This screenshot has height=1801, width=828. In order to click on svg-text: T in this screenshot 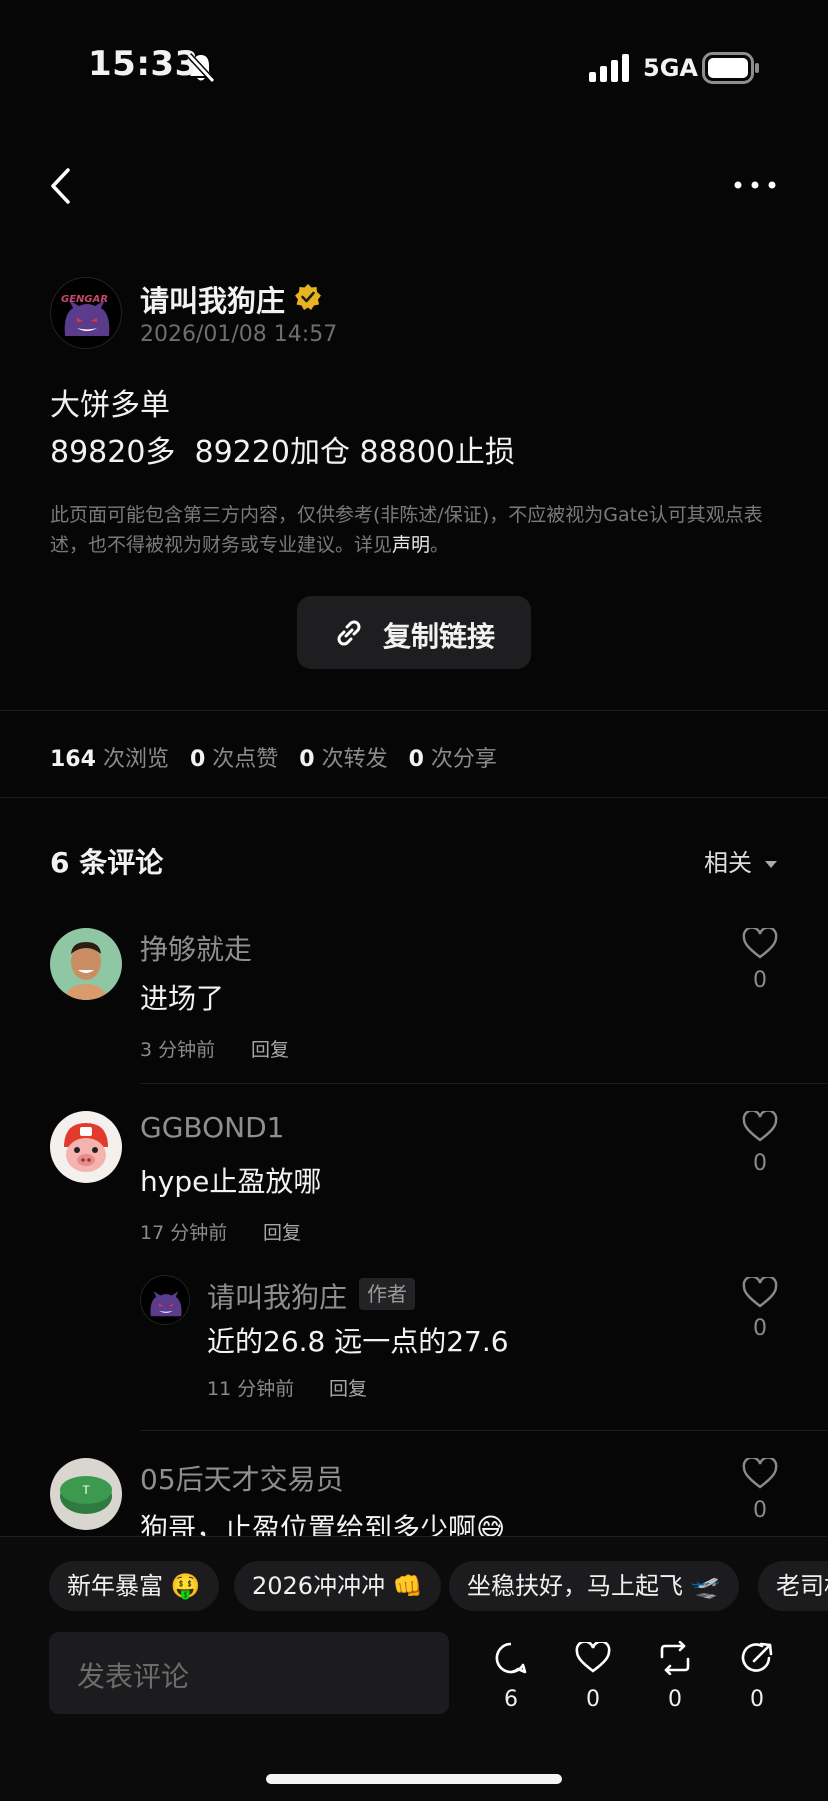, I will do `click(86, 1490)`.